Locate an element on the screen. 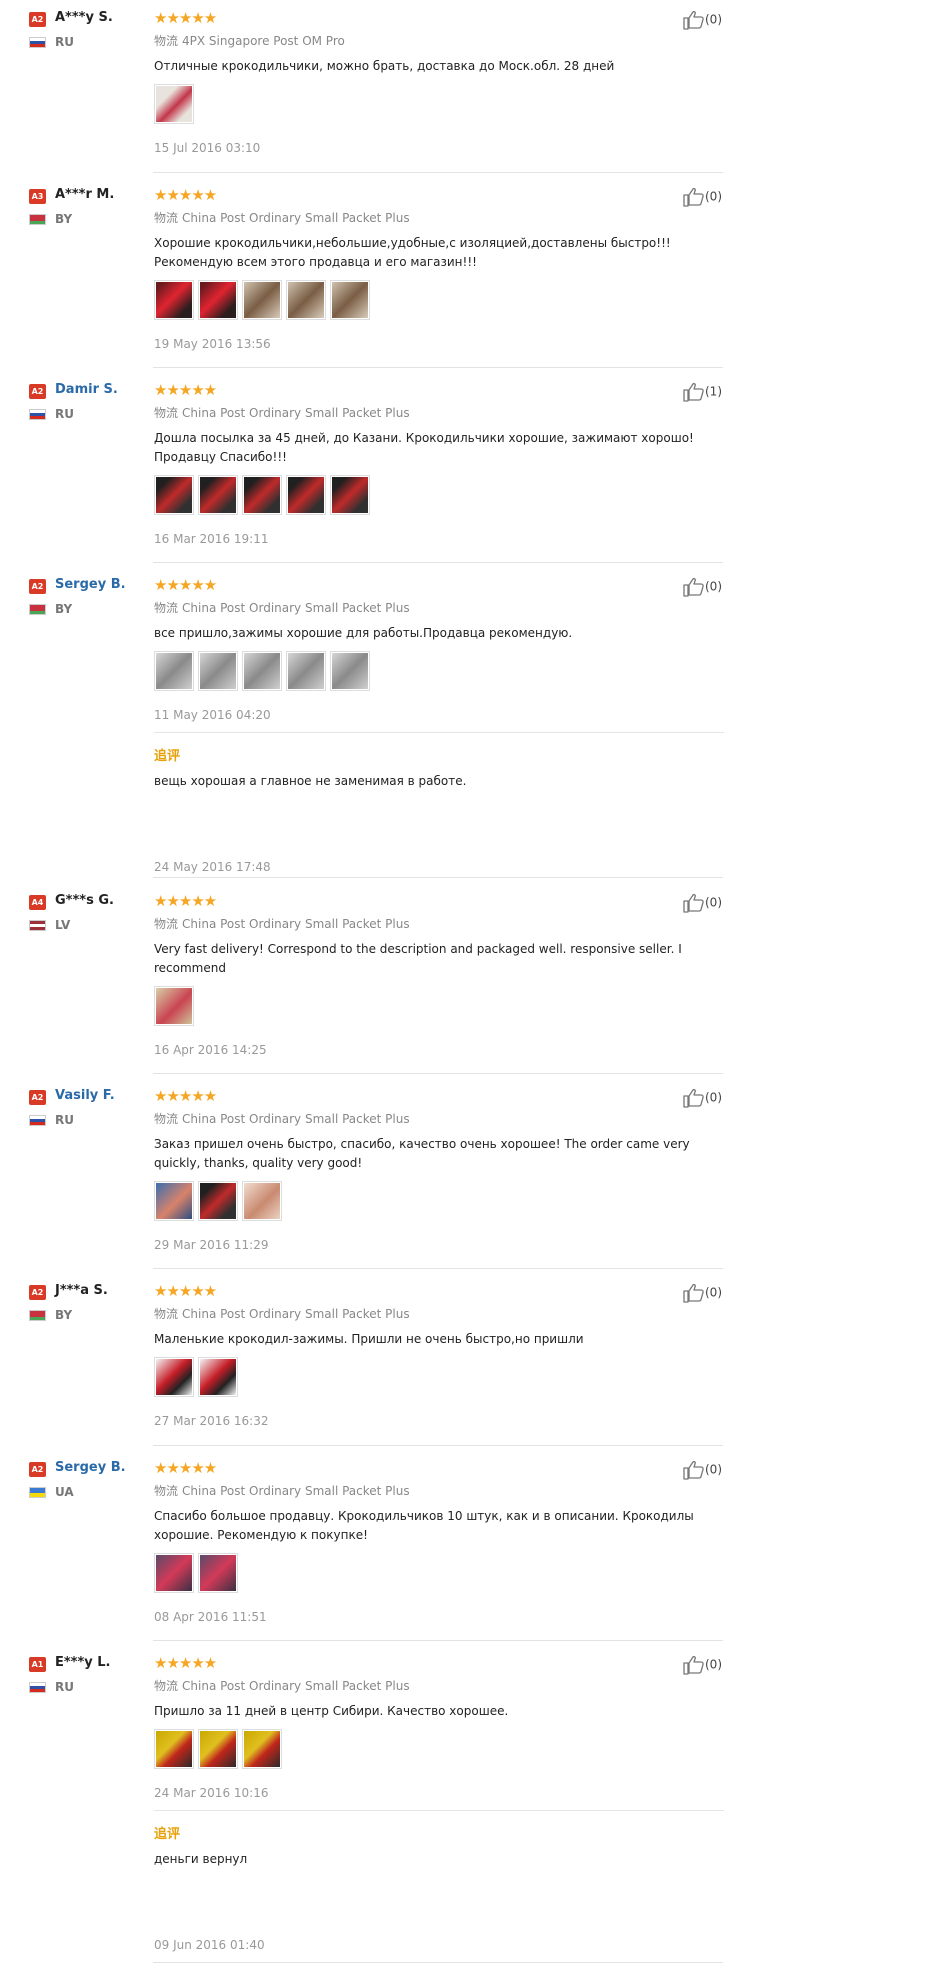  reviewer-name: Damir S. is located at coordinates (86, 389).